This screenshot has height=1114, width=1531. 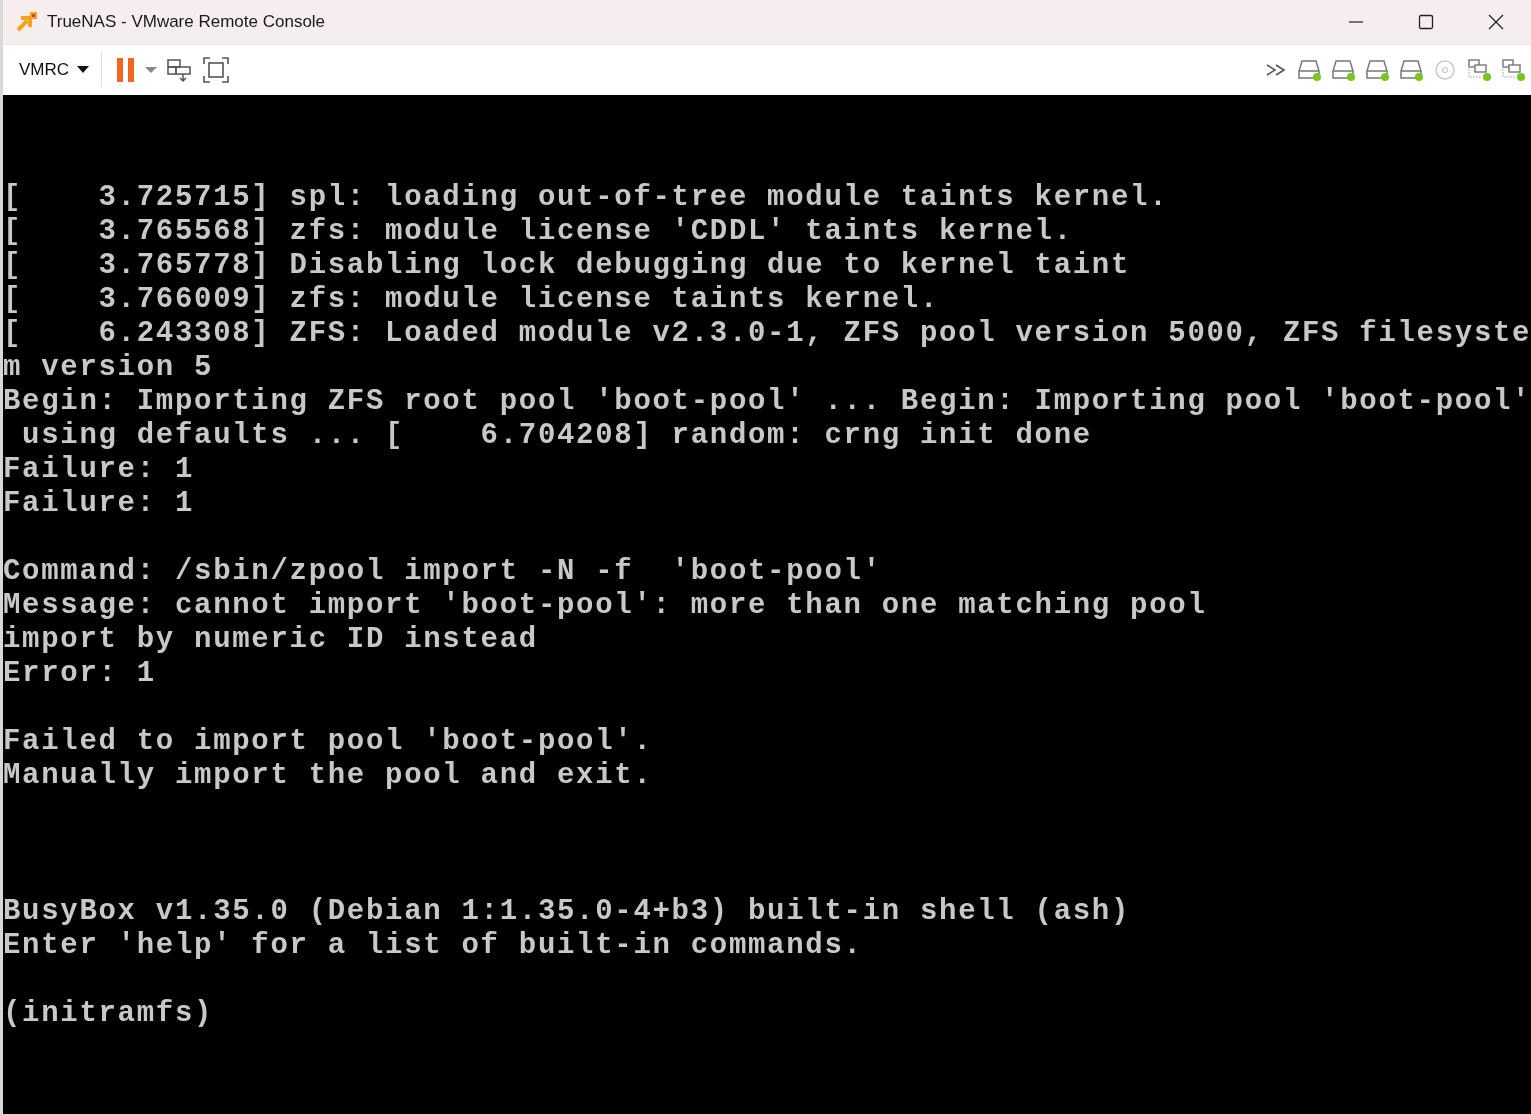 I want to click on console-line: Enter 'help' for a list of built-in commands., so click(x=433, y=946).